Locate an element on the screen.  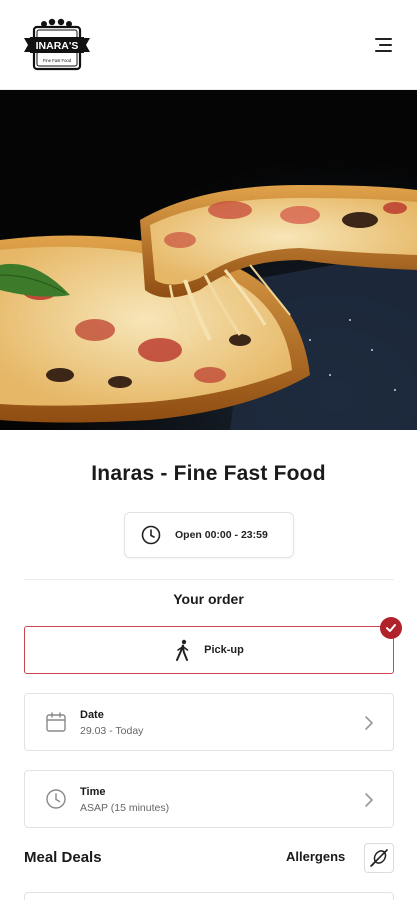
allergens-link: Allergens is located at coordinates (315, 856).